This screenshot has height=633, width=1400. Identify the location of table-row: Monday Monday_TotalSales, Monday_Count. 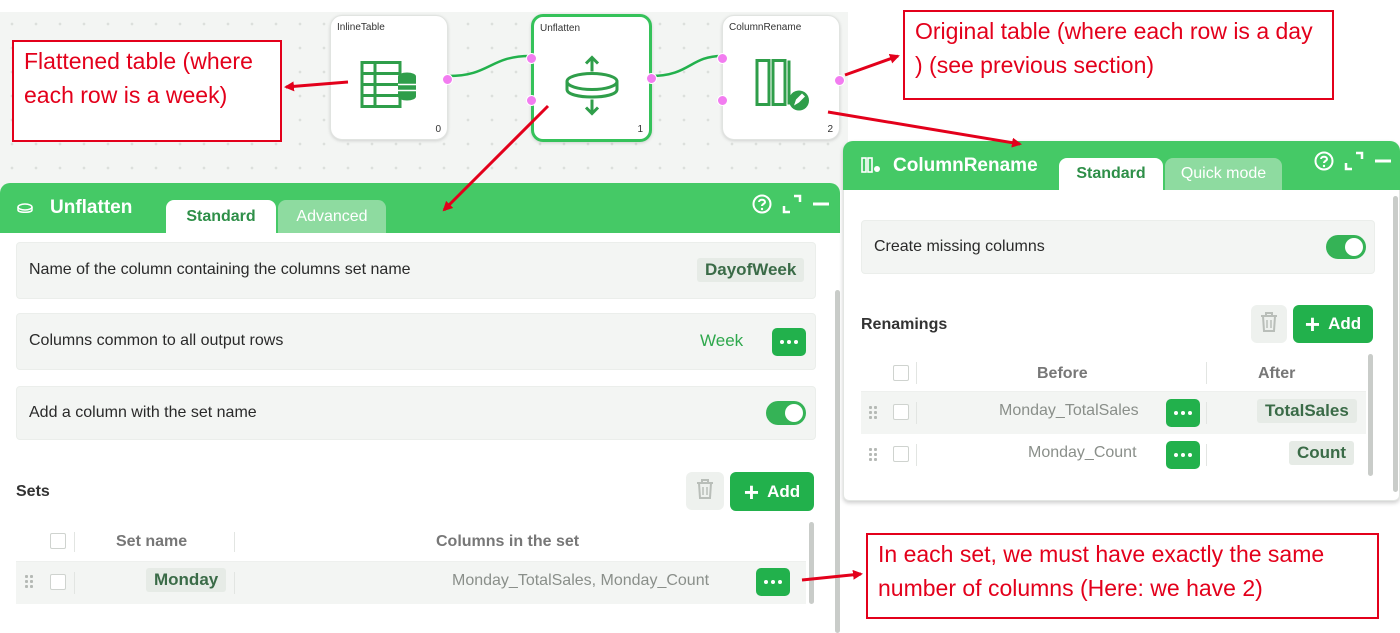
(411, 583).